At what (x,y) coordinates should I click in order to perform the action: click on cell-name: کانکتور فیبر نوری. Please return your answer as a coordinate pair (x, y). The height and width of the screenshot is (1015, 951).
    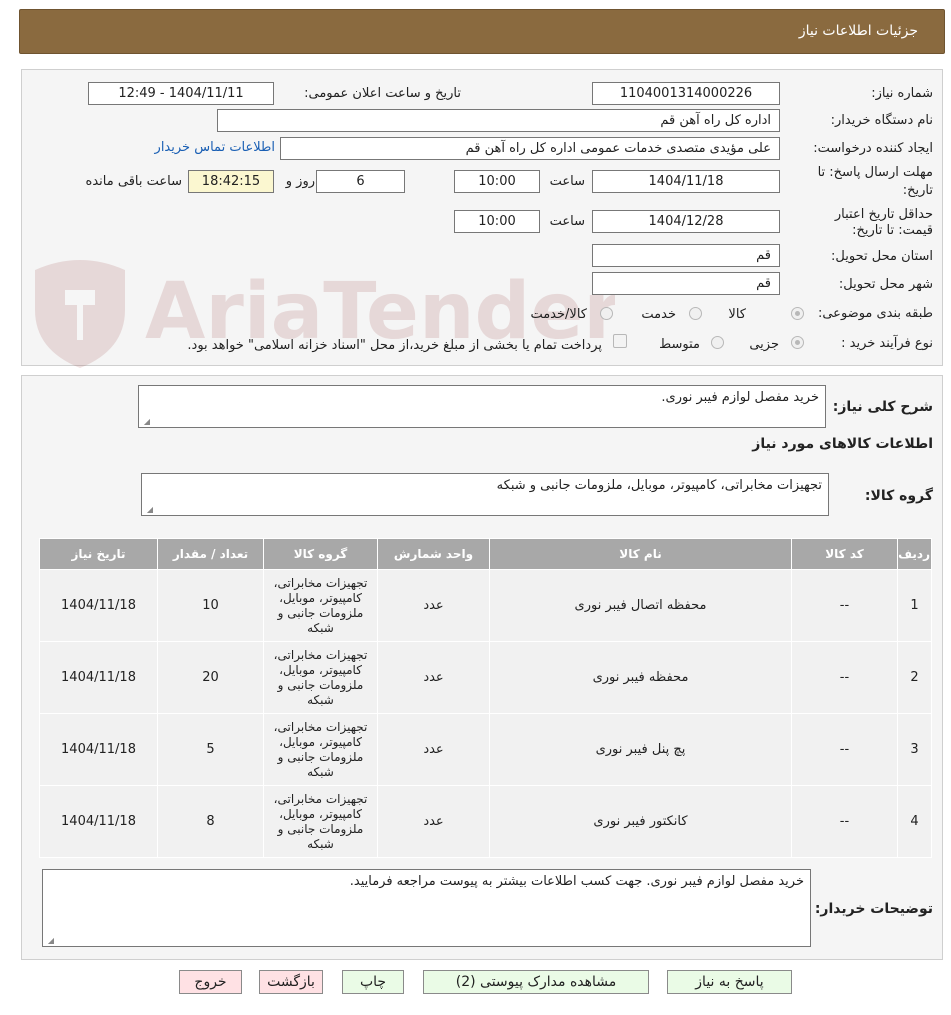
    Looking at the image, I should click on (640, 821).